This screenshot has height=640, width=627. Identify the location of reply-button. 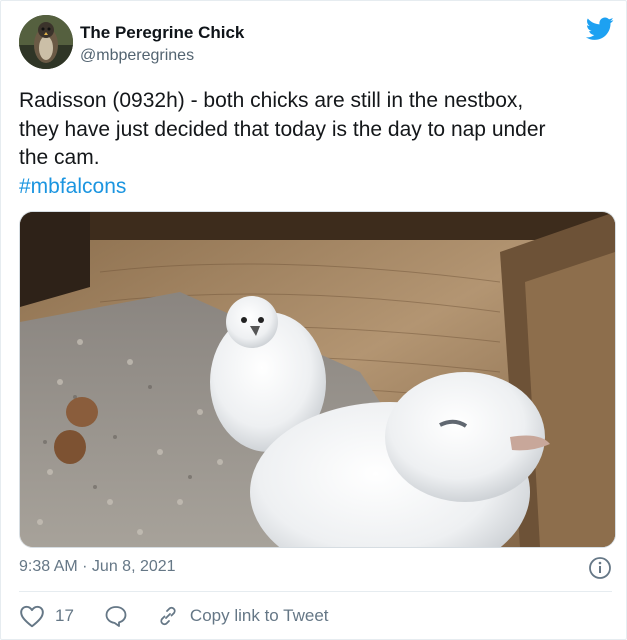
(116, 616).